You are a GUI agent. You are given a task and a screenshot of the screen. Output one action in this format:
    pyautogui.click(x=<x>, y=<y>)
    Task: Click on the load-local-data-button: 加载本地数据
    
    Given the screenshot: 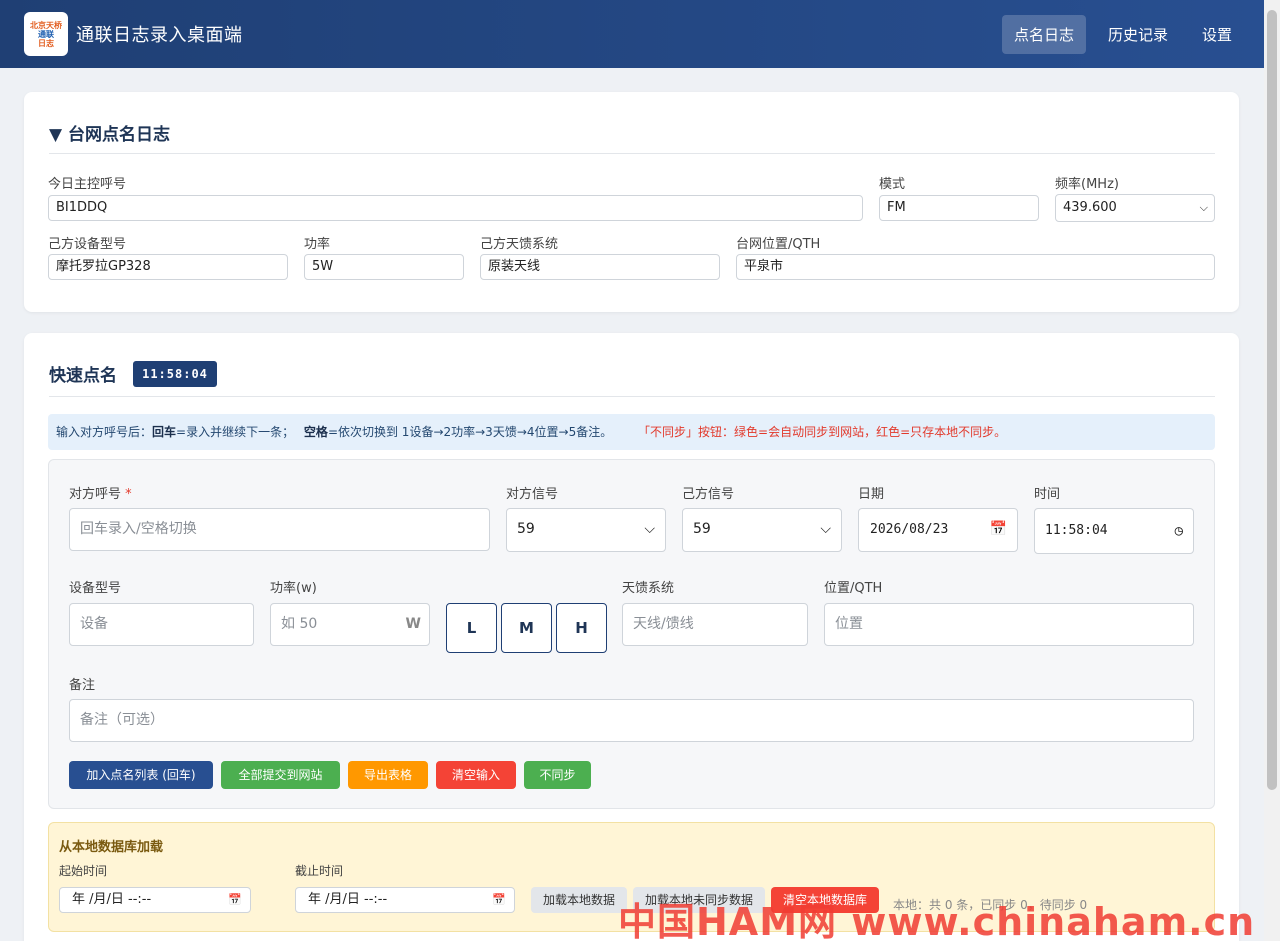 What is the action you would take?
    pyautogui.click(x=579, y=900)
    